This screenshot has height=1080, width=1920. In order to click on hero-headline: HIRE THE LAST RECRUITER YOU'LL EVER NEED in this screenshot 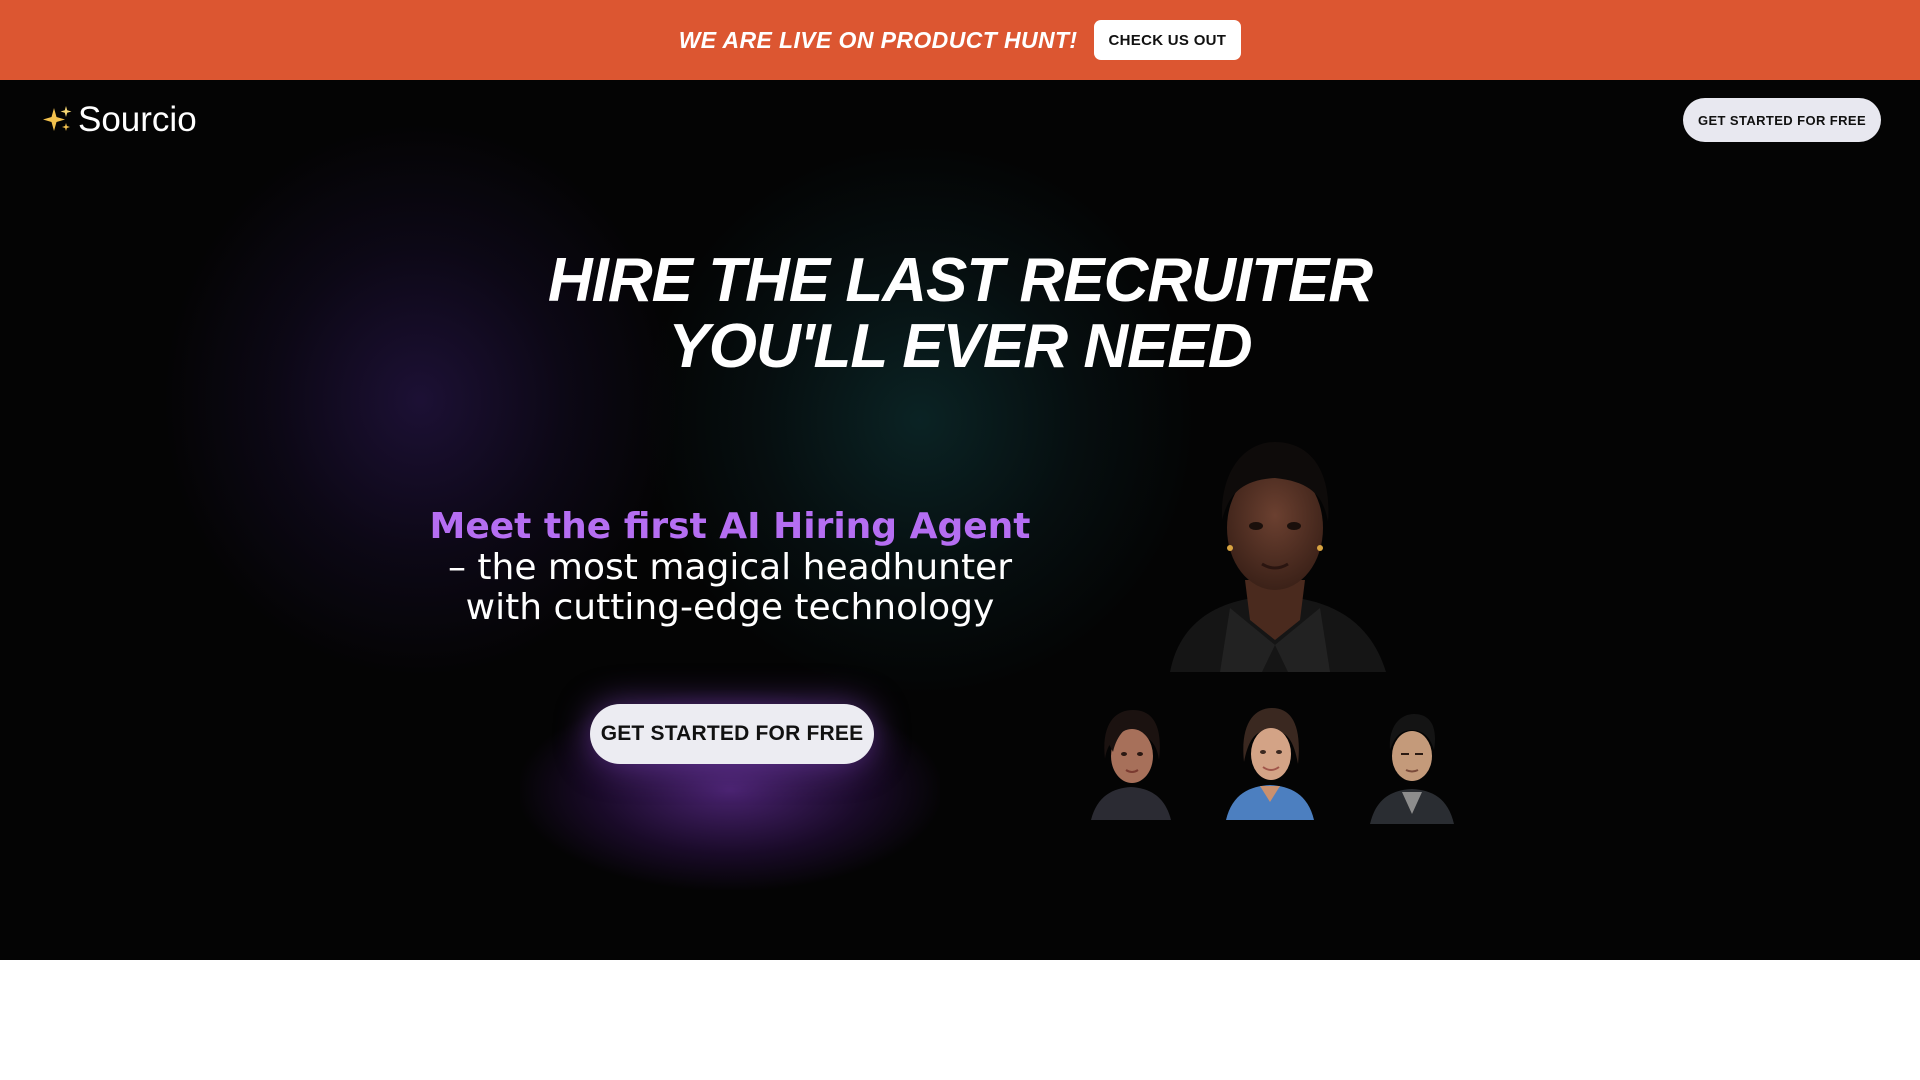, I will do `click(960, 314)`.